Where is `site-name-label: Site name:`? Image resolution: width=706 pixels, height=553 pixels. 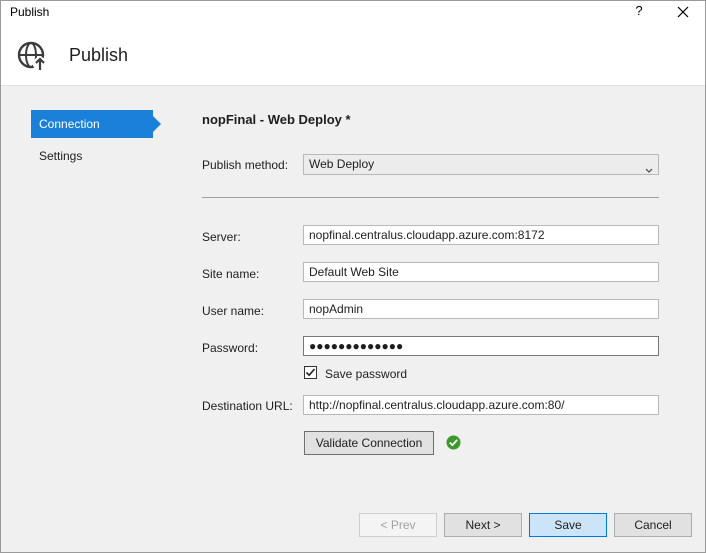
site-name-label: Site name: is located at coordinates (231, 274).